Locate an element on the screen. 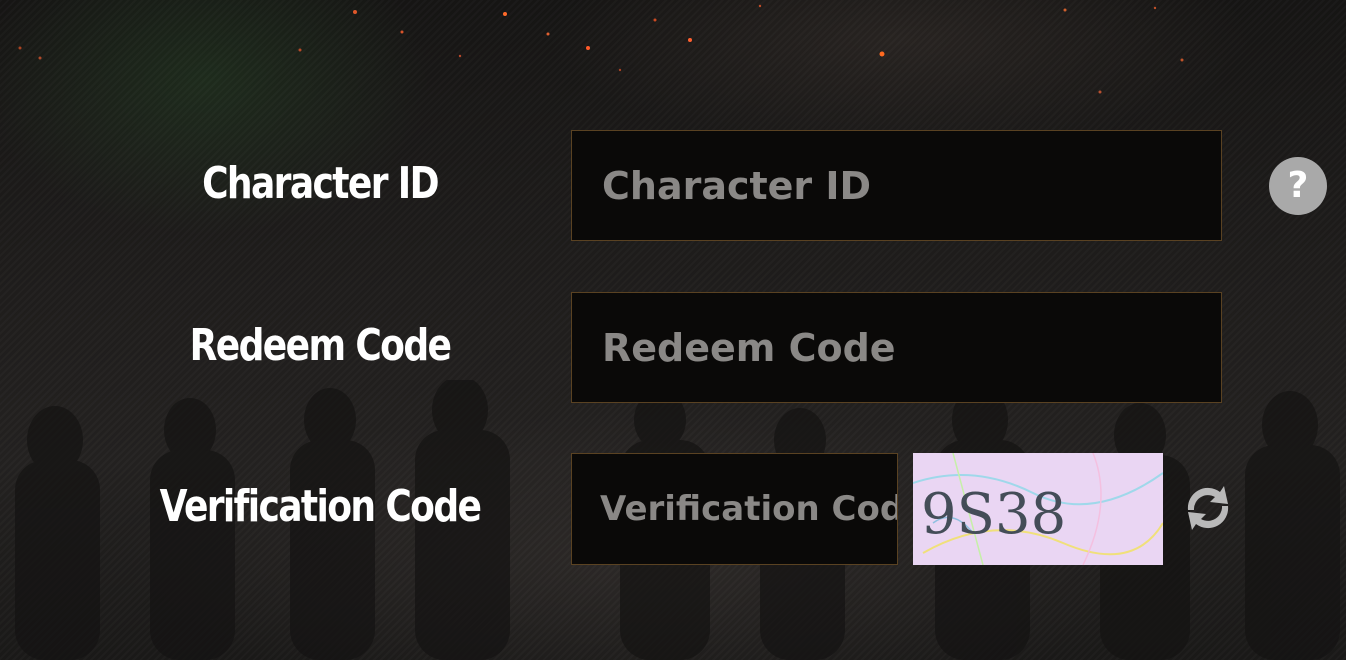 This screenshot has width=1346, height=660. verification-code-label: Verification Code is located at coordinates (320, 506).